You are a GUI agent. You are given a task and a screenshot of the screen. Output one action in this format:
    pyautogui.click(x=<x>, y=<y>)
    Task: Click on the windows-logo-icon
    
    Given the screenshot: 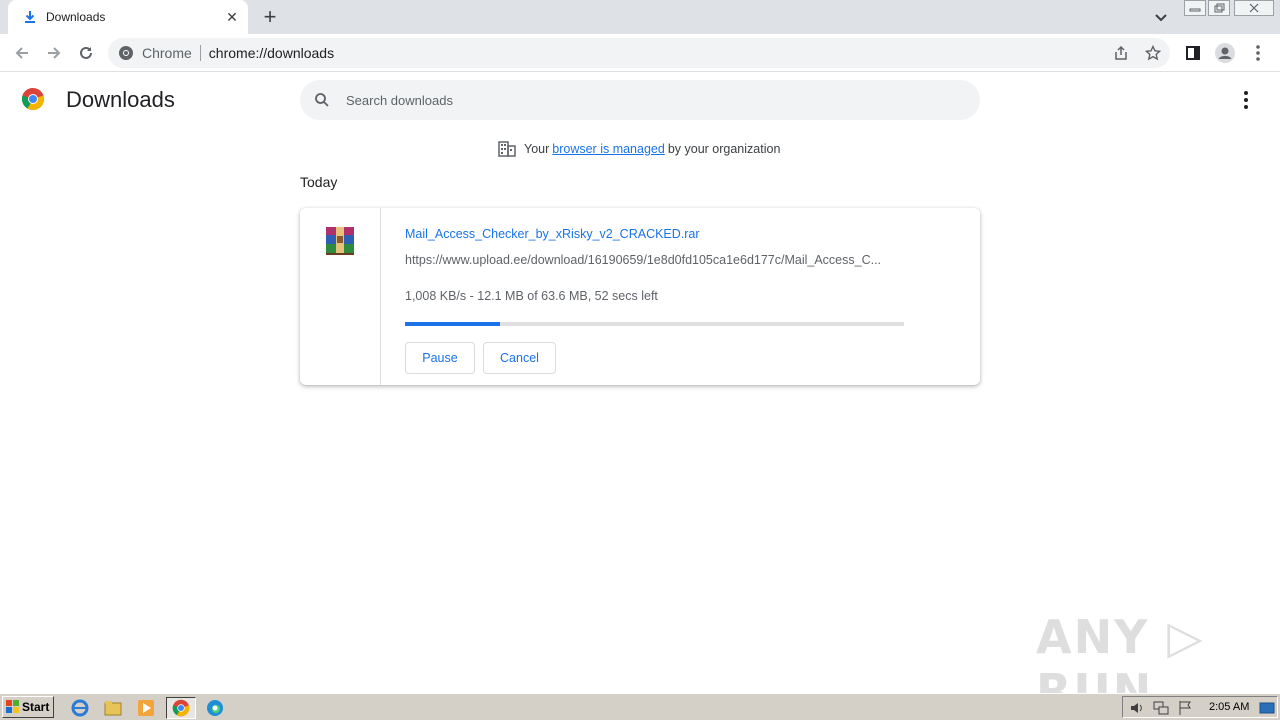 What is the action you would take?
    pyautogui.click(x=12, y=706)
    